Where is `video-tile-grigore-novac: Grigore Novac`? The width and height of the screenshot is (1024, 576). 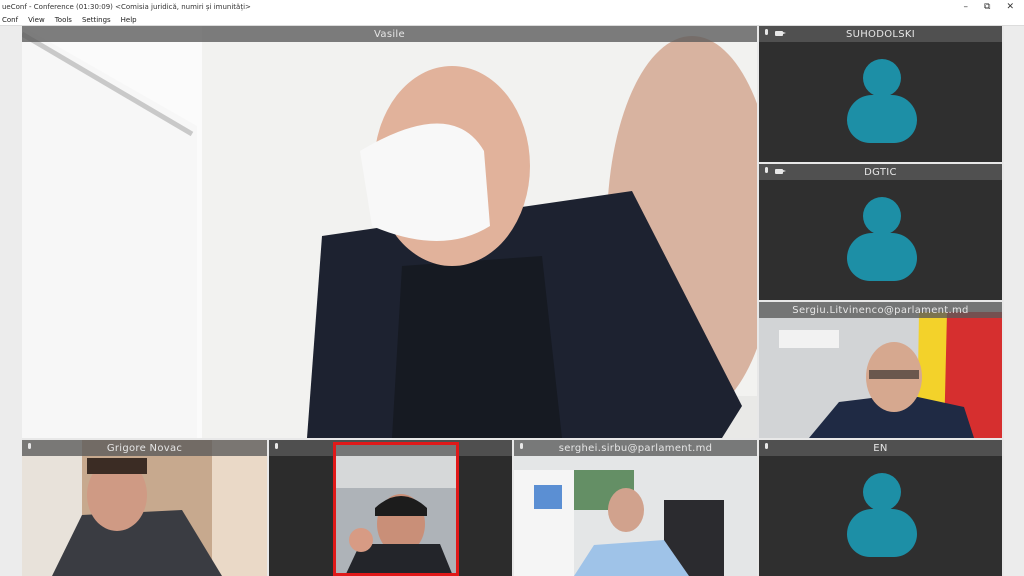
video-tile-grigore-novac: Grigore Novac is located at coordinates (144, 508).